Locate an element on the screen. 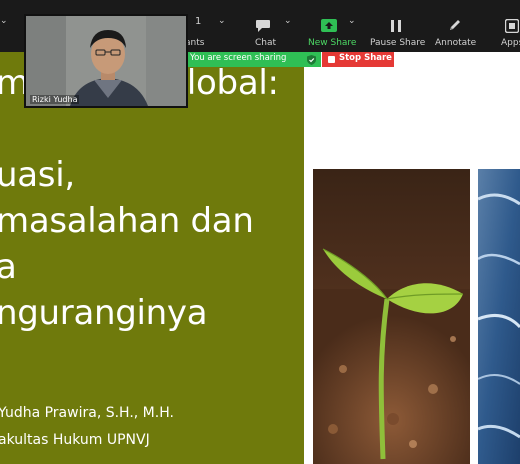 This screenshot has width=520, height=464. slide-author: Yudha Prawira, S.H., M.H. is located at coordinates (87, 413).